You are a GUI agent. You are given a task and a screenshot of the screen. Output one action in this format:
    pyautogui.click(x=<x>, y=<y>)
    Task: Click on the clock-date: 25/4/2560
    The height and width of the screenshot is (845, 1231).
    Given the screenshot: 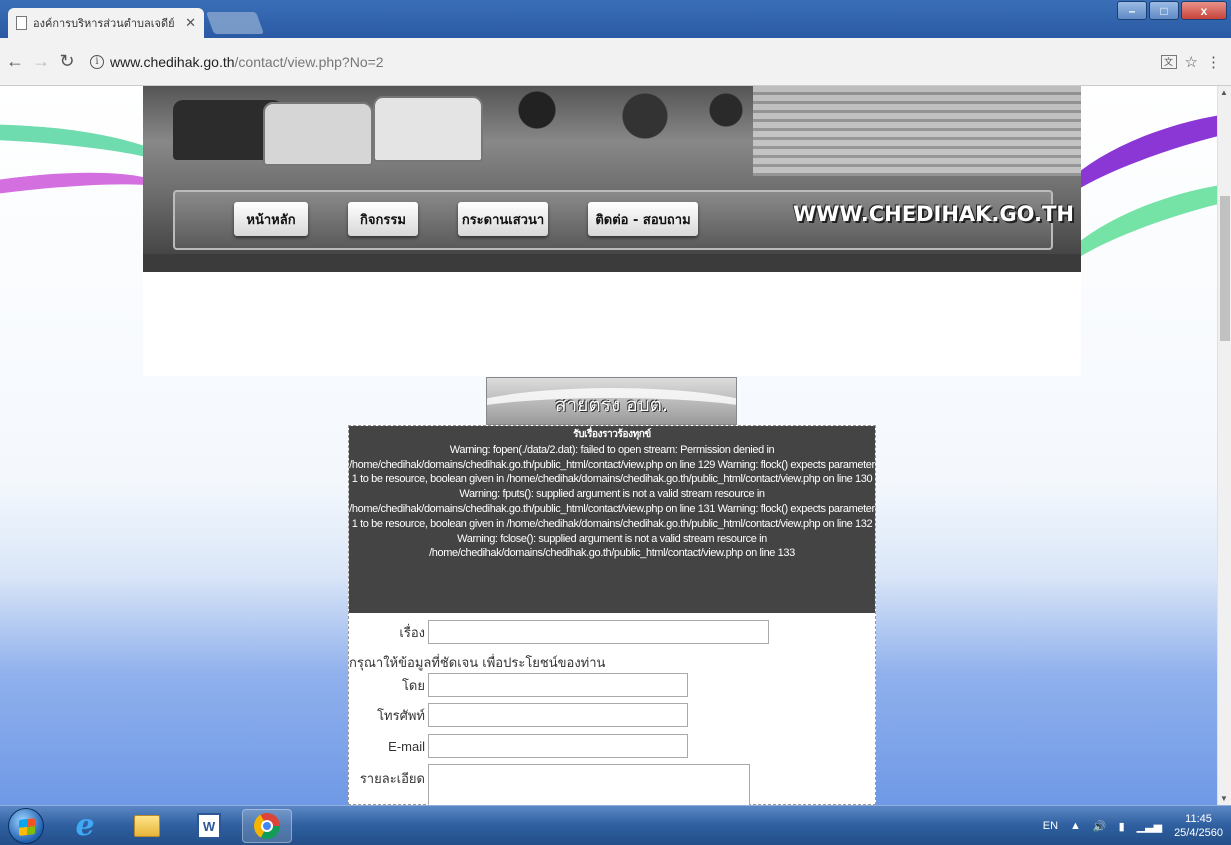 What is the action you would take?
    pyautogui.click(x=1198, y=833)
    